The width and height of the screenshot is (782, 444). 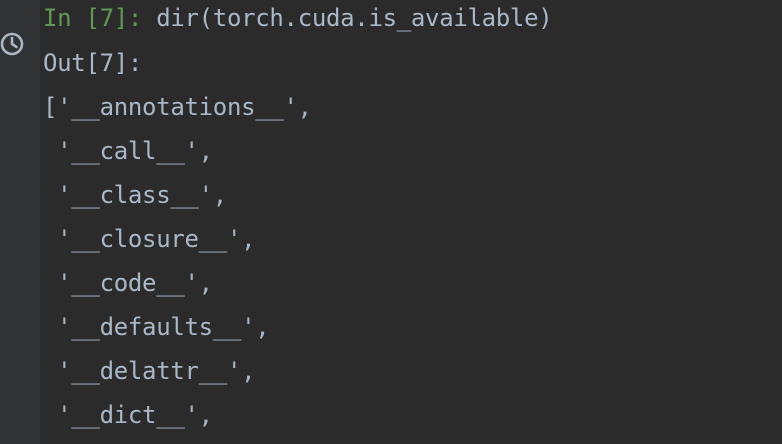 What do you see at coordinates (156, 327) in the screenshot?
I see `output-line: '__defaults__',` at bounding box center [156, 327].